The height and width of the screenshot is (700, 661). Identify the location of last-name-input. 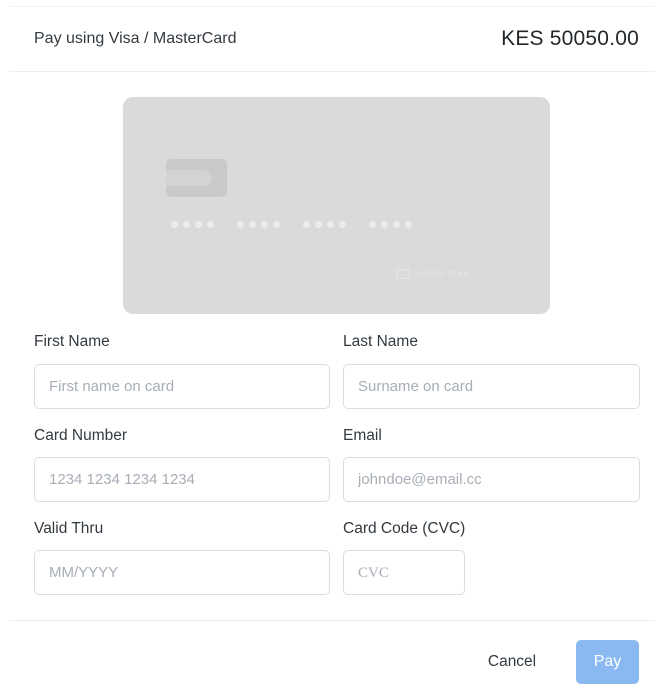
(491, 386).